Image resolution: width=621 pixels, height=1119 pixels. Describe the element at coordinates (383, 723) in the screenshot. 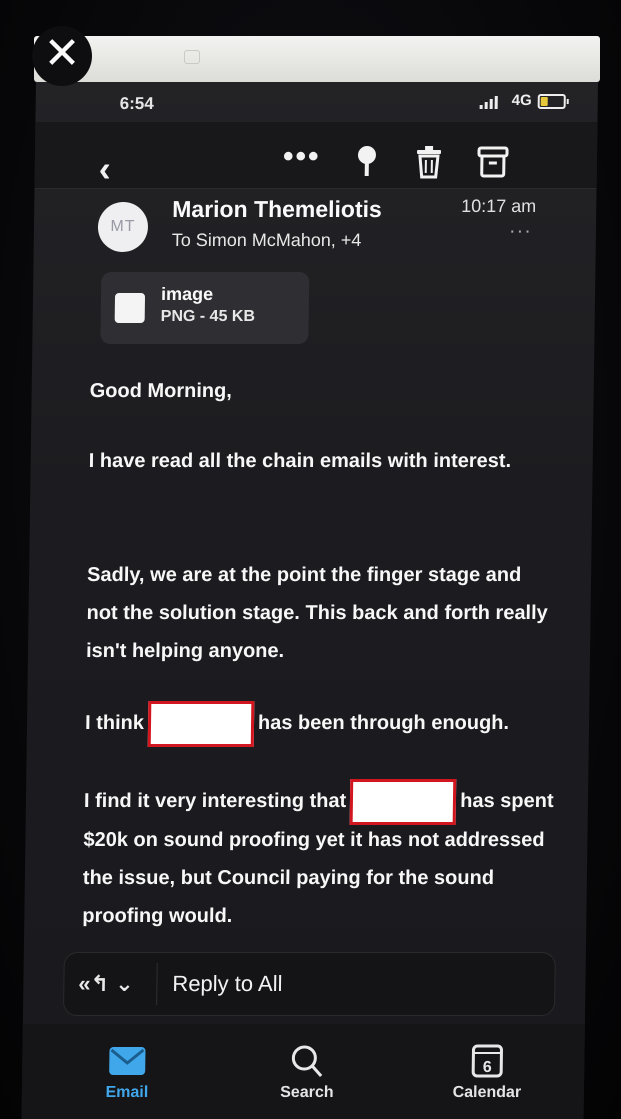

I see `paragraph-3-end: has been through enough.` at that location.